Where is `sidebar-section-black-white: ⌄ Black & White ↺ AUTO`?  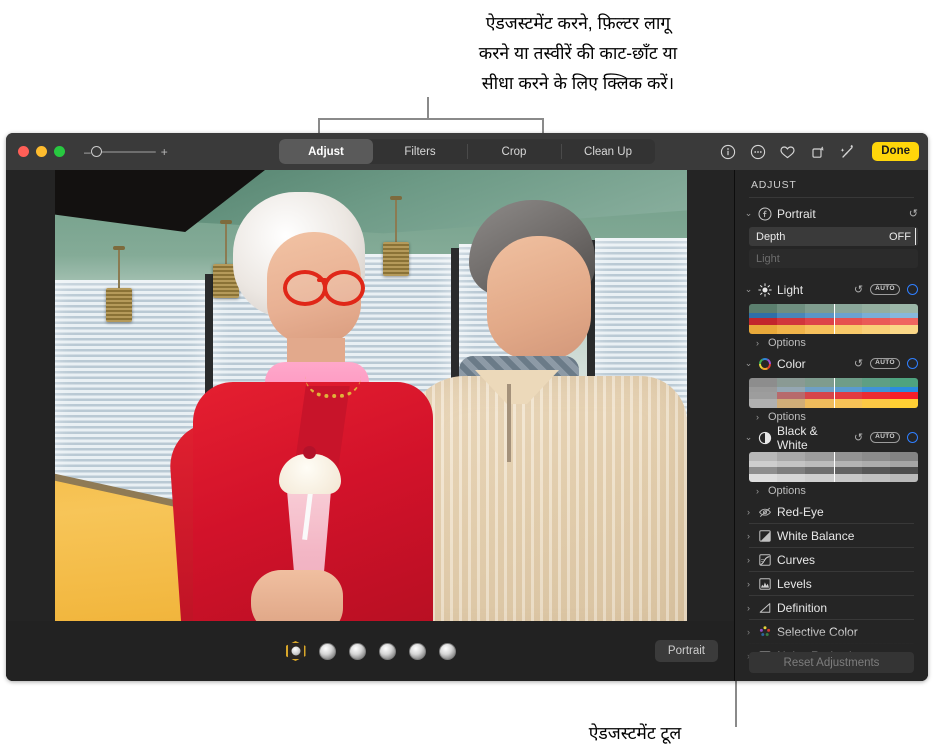 sidebar-section-black-white: ⌄ Black & White ↺ AUTO is located at coordinates (831, 438).